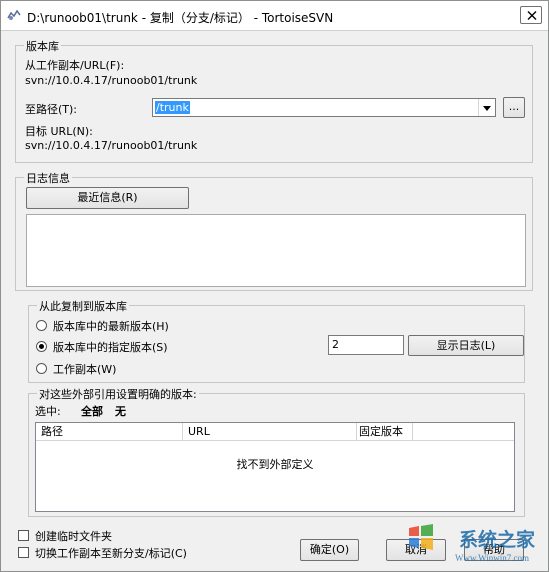 This screenshot has width=549, height=572. Describe the element at coordinates (486, 107) in the screenshot. I see `chevron-down-icon` at that location.